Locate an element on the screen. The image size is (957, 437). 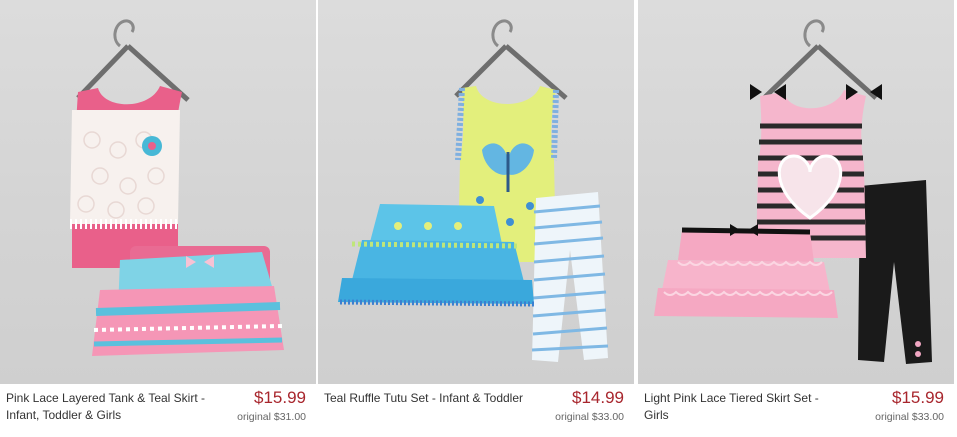
sale-price: $14.99 is located at coordinates (598, 397).